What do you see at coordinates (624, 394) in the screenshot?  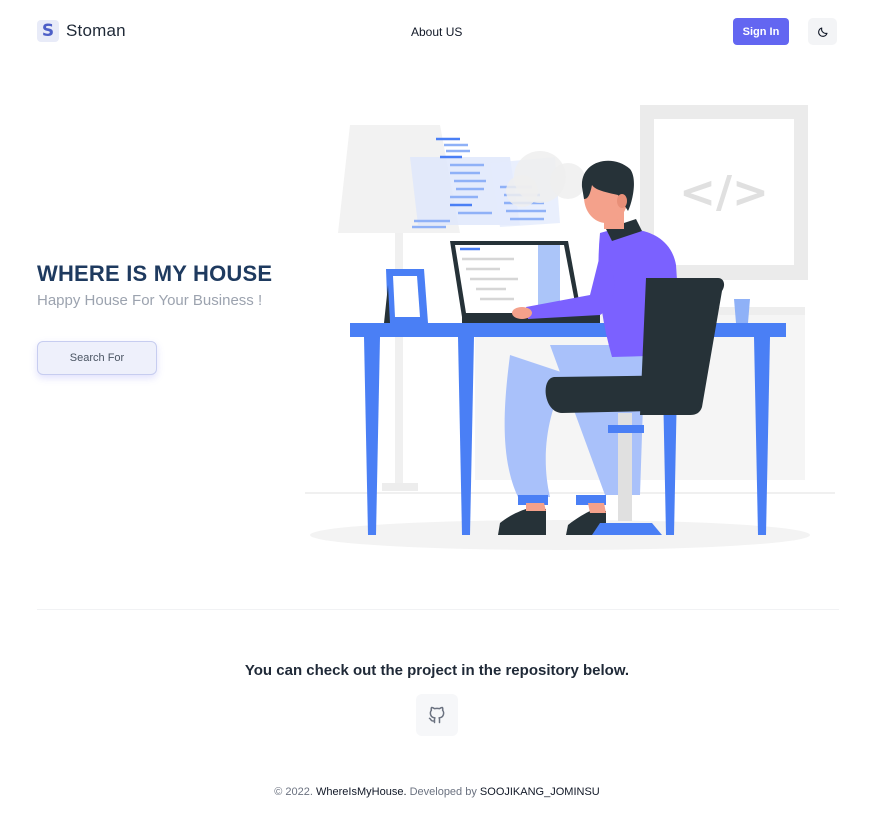 I see `chair-seat` at bounding box center [624, 394].